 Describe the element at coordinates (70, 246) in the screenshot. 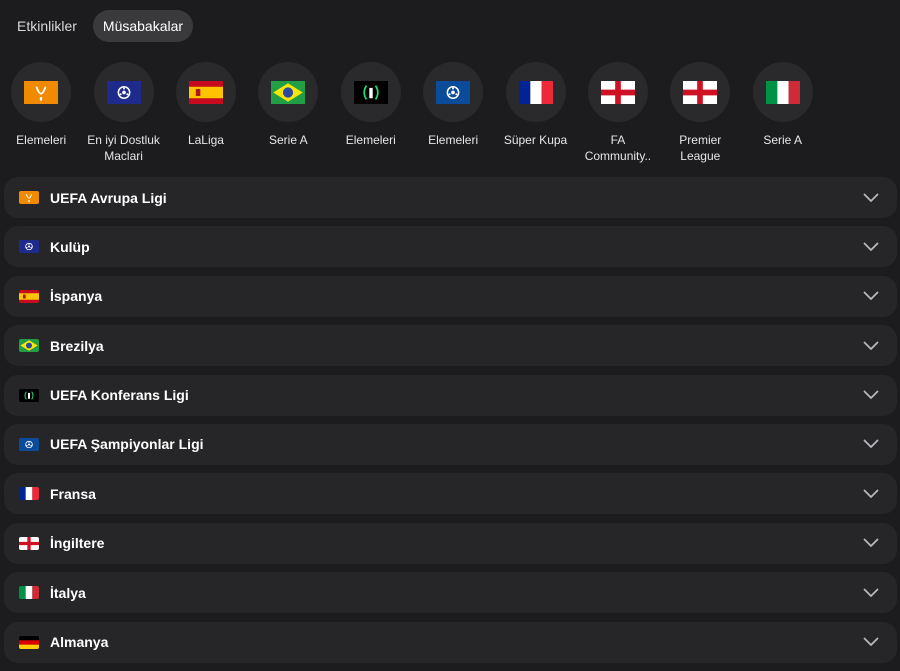

I see `category-label: Kulüp` at that location.